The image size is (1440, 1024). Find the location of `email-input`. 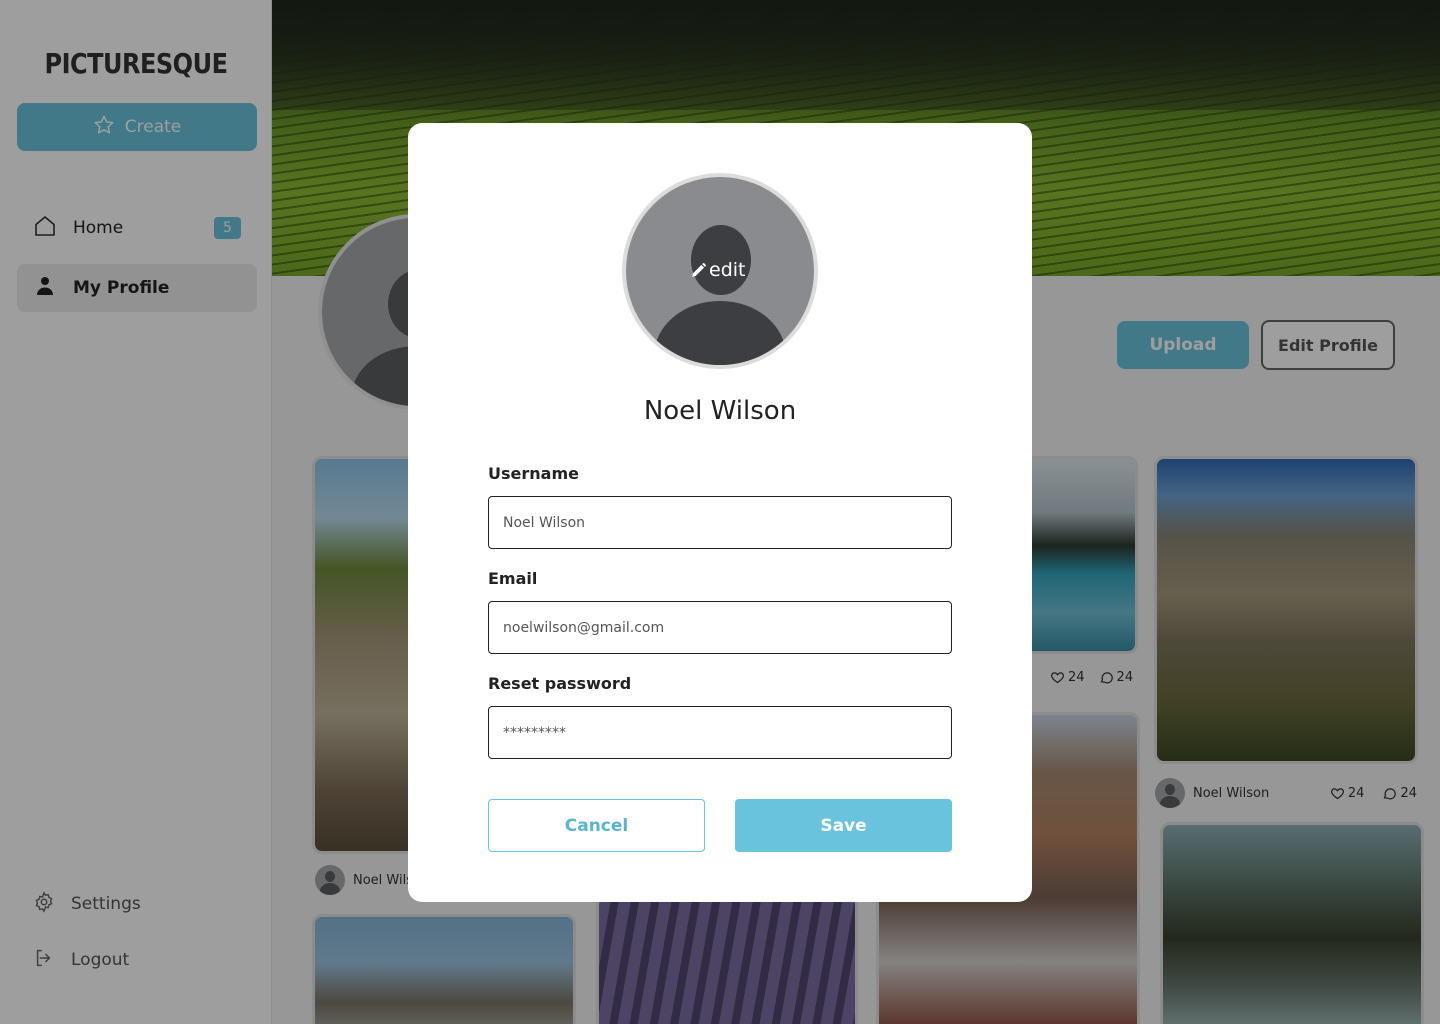

email-input is located at coordinates (720, 627).